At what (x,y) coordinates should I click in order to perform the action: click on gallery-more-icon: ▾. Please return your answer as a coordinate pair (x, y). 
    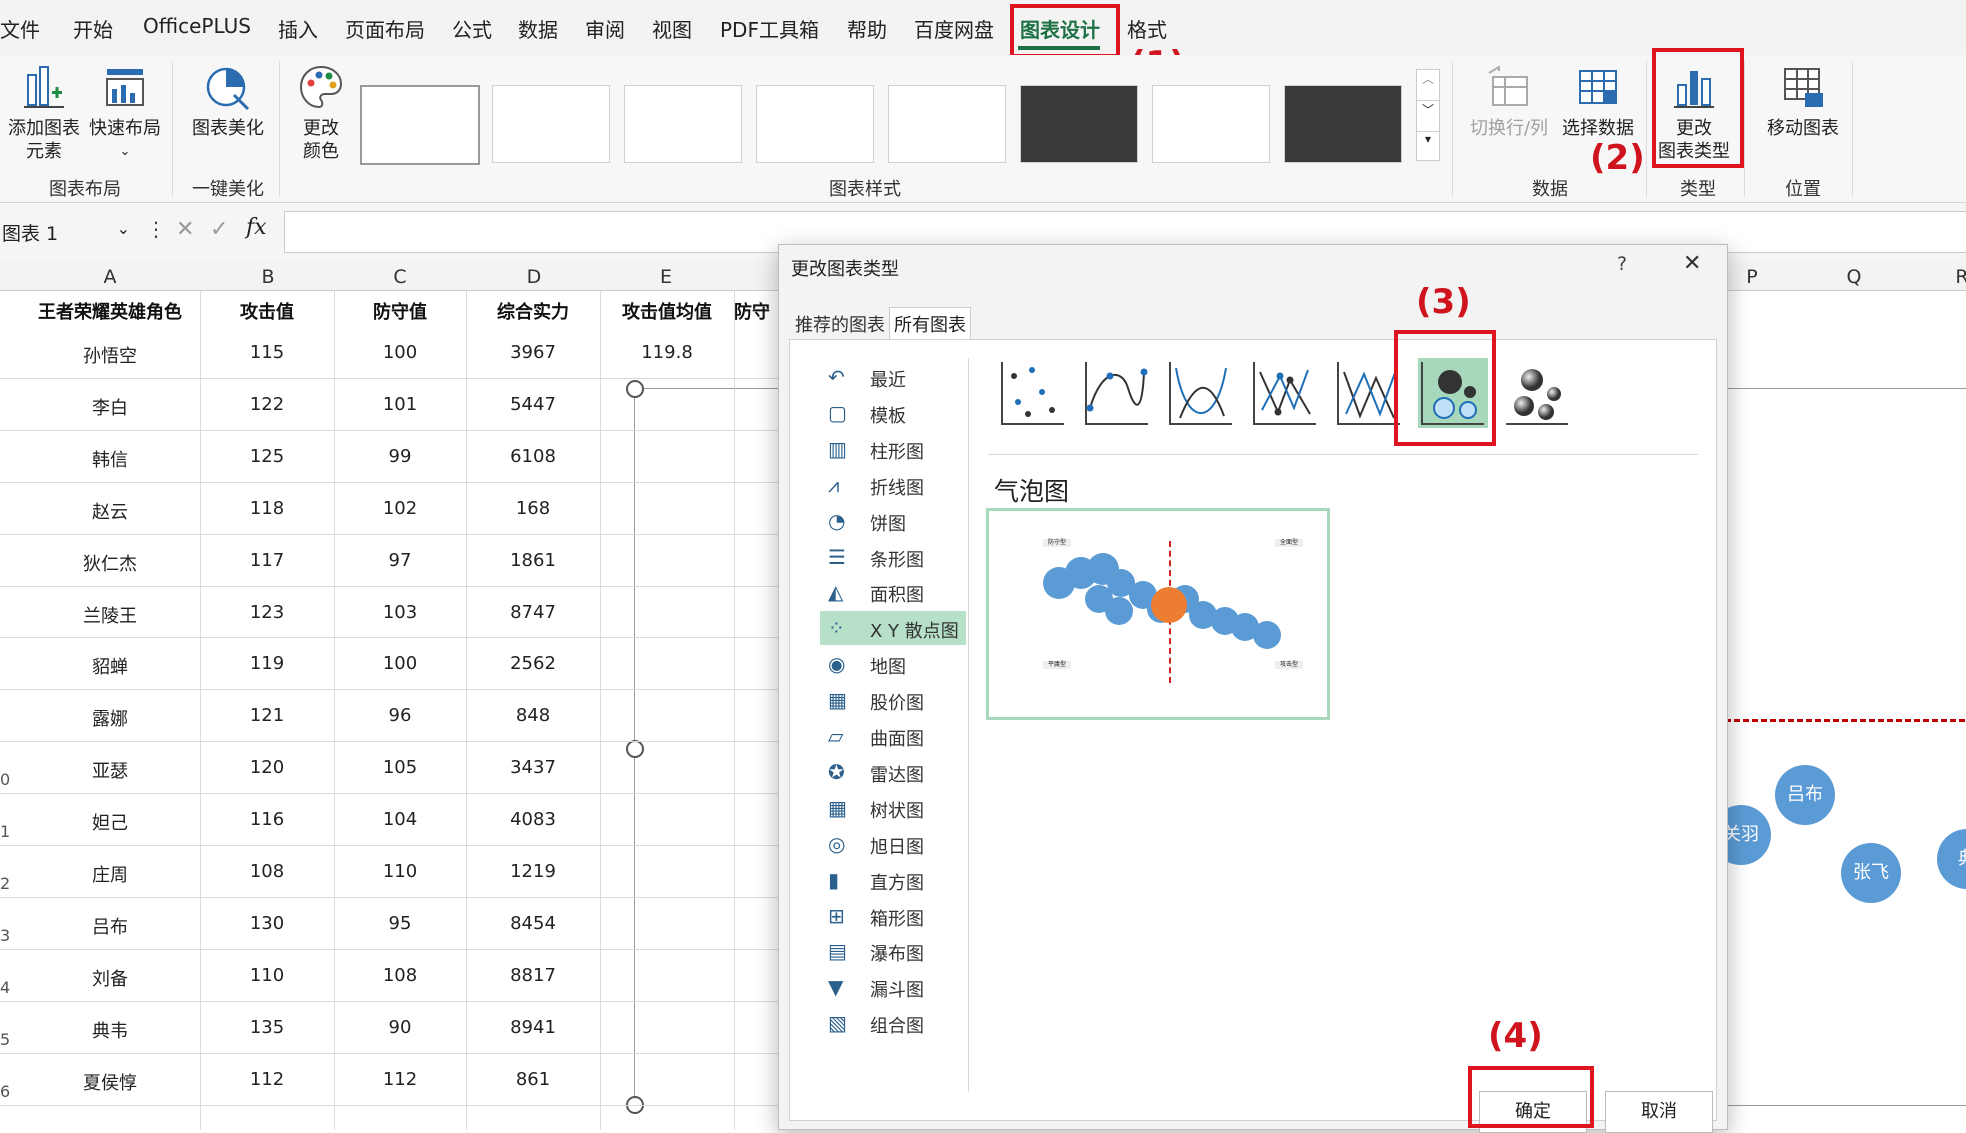
    Looking at the image, I should click on (1428, 145).